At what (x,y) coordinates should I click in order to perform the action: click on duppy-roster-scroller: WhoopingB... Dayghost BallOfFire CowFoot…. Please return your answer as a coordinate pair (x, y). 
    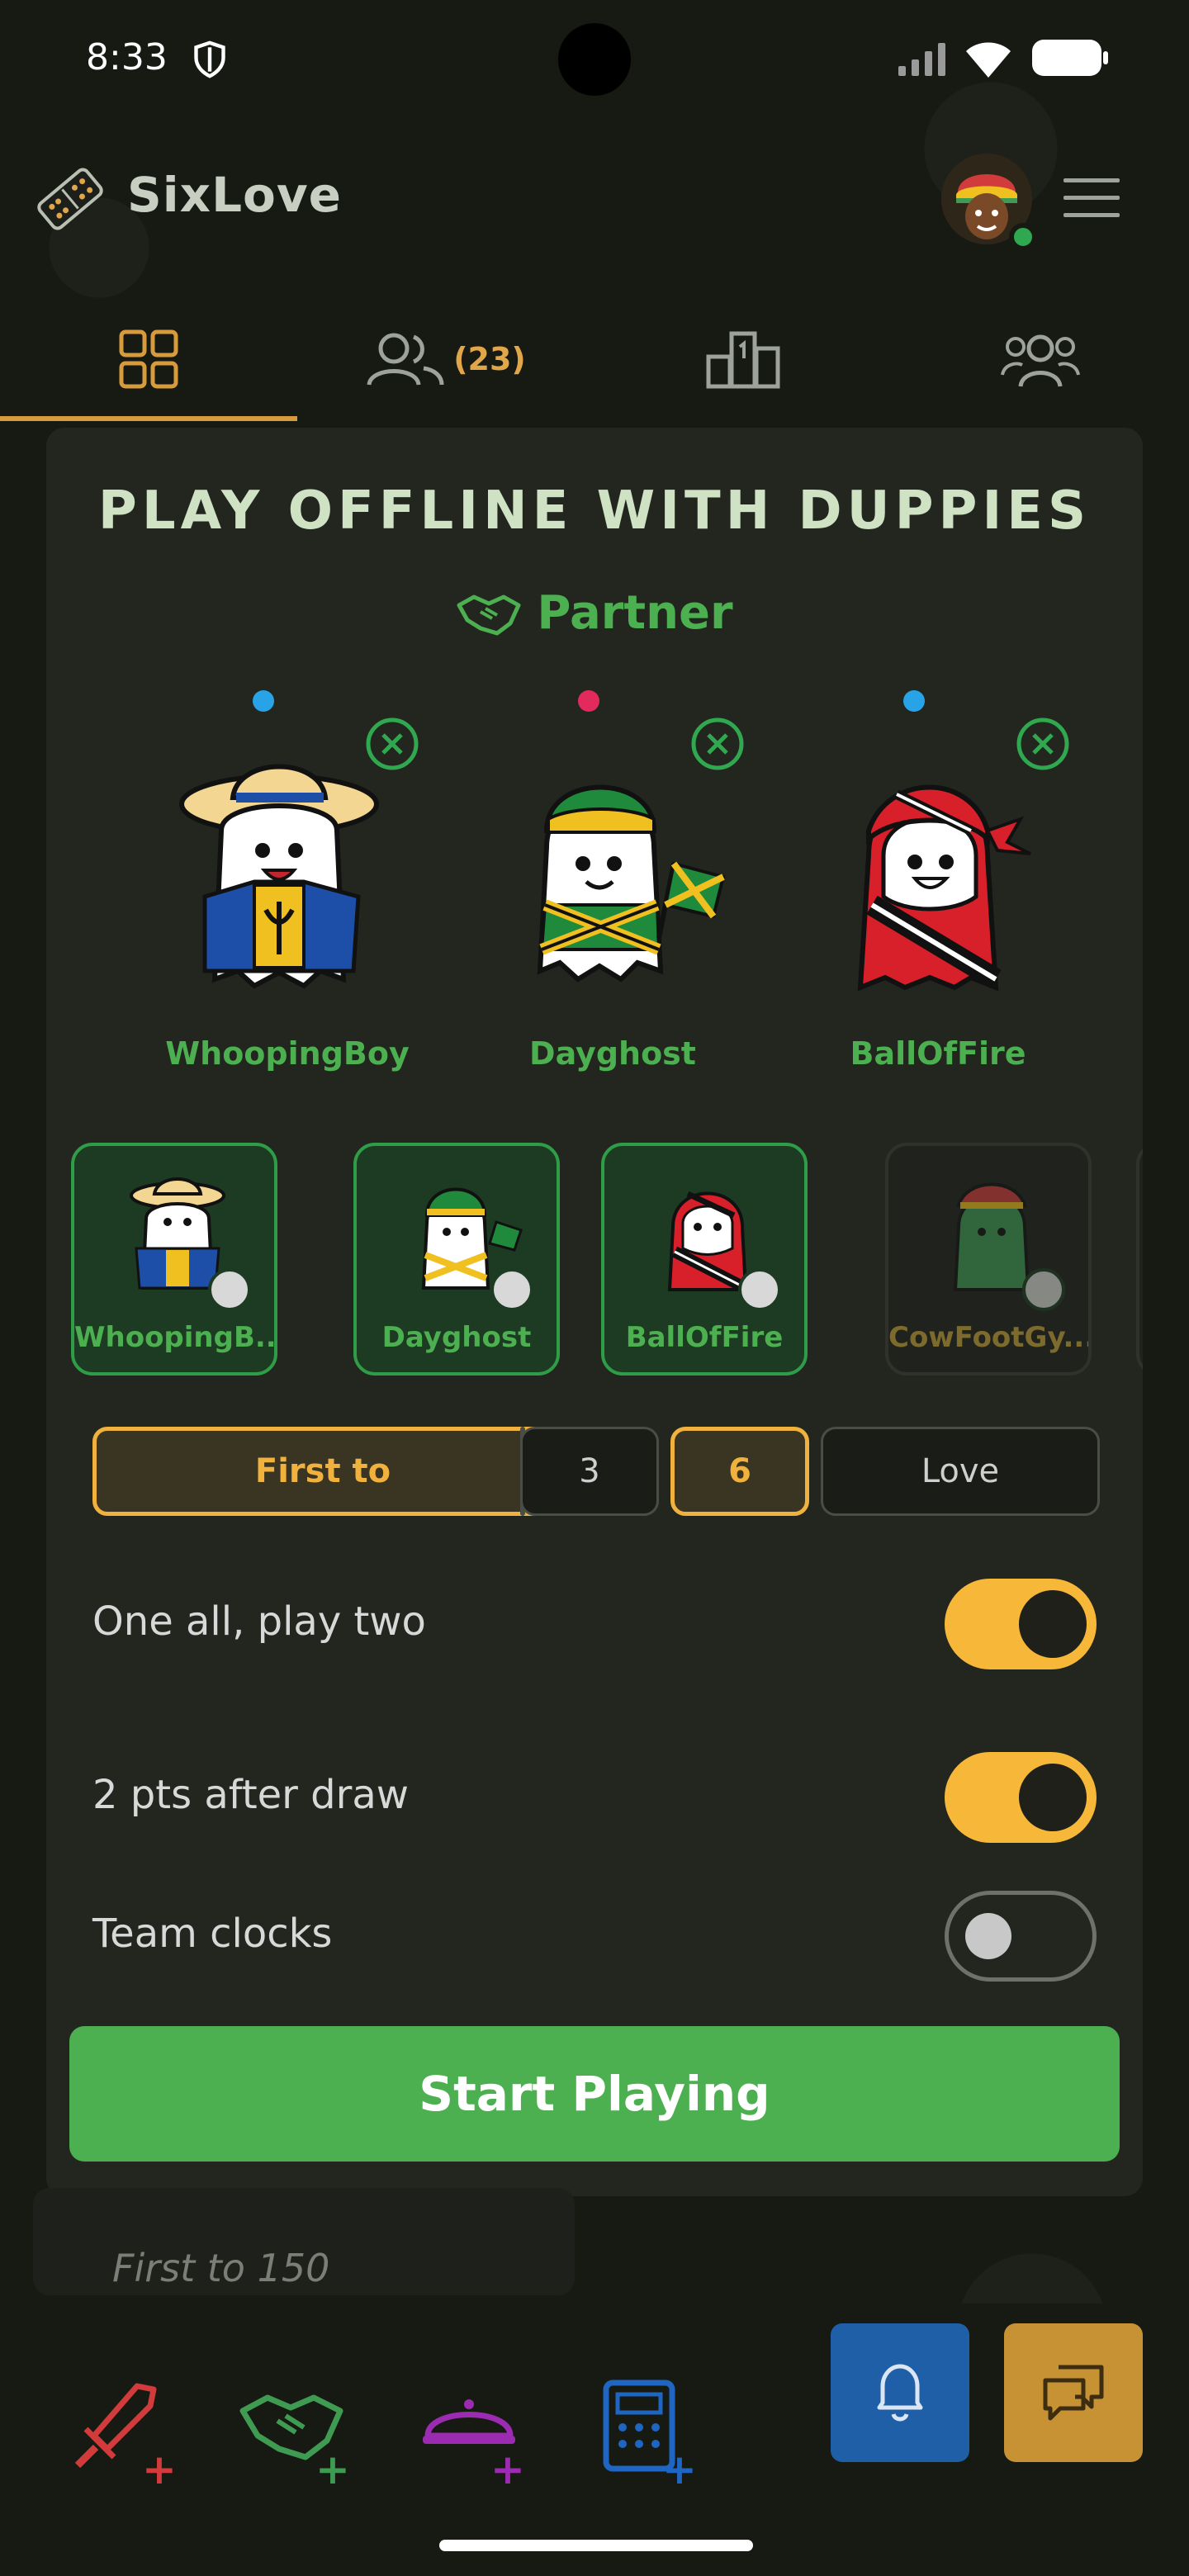
    Looking at the image, I should click on (607, 1261).